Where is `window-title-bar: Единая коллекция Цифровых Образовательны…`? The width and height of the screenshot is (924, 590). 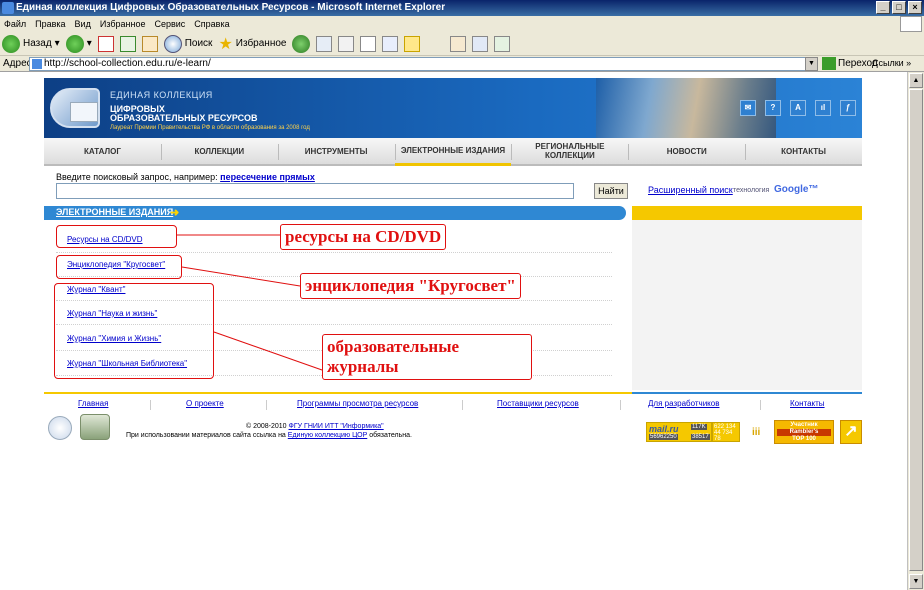 window-title-bar: Единая коллекция Цифровых Образовательны… is located at coordinates (462, 8).